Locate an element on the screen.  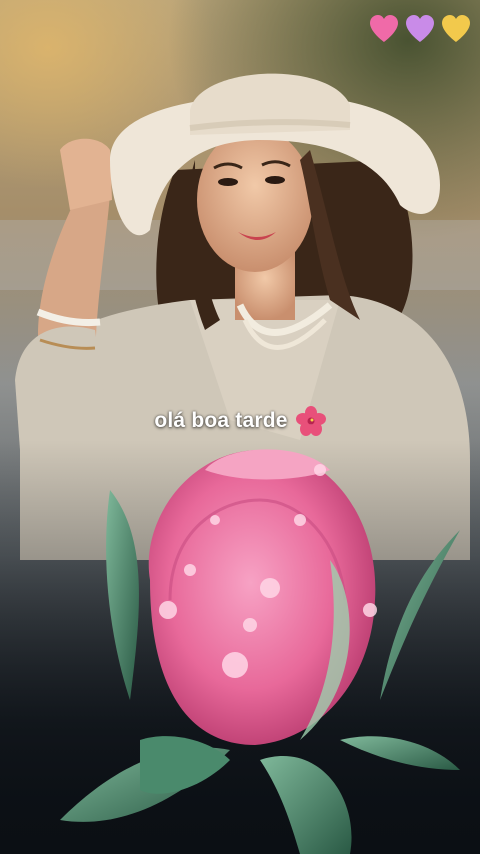
heart-pink-shape is located at coordinates (384, 28).